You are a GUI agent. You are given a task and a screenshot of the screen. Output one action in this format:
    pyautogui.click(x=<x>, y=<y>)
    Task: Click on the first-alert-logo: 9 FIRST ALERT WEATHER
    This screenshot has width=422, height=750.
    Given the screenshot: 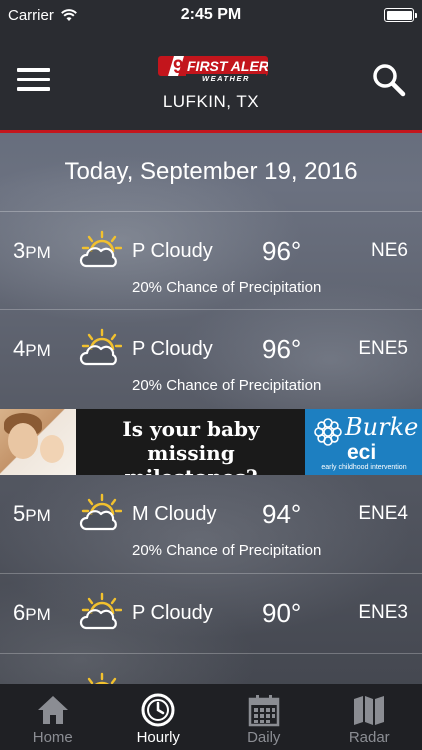 What is the action you would take?
    pyautogui.click(x=213, y=69)
    